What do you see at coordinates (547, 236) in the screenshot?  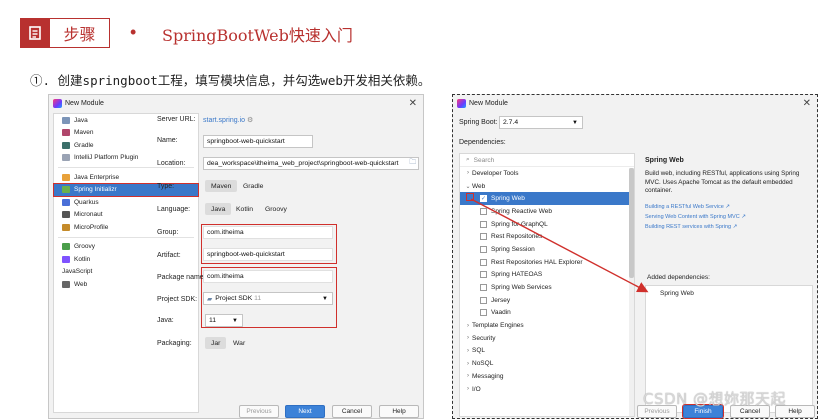 I see `dependency-item: Rest Repositories` at bounding box center [547, 236].